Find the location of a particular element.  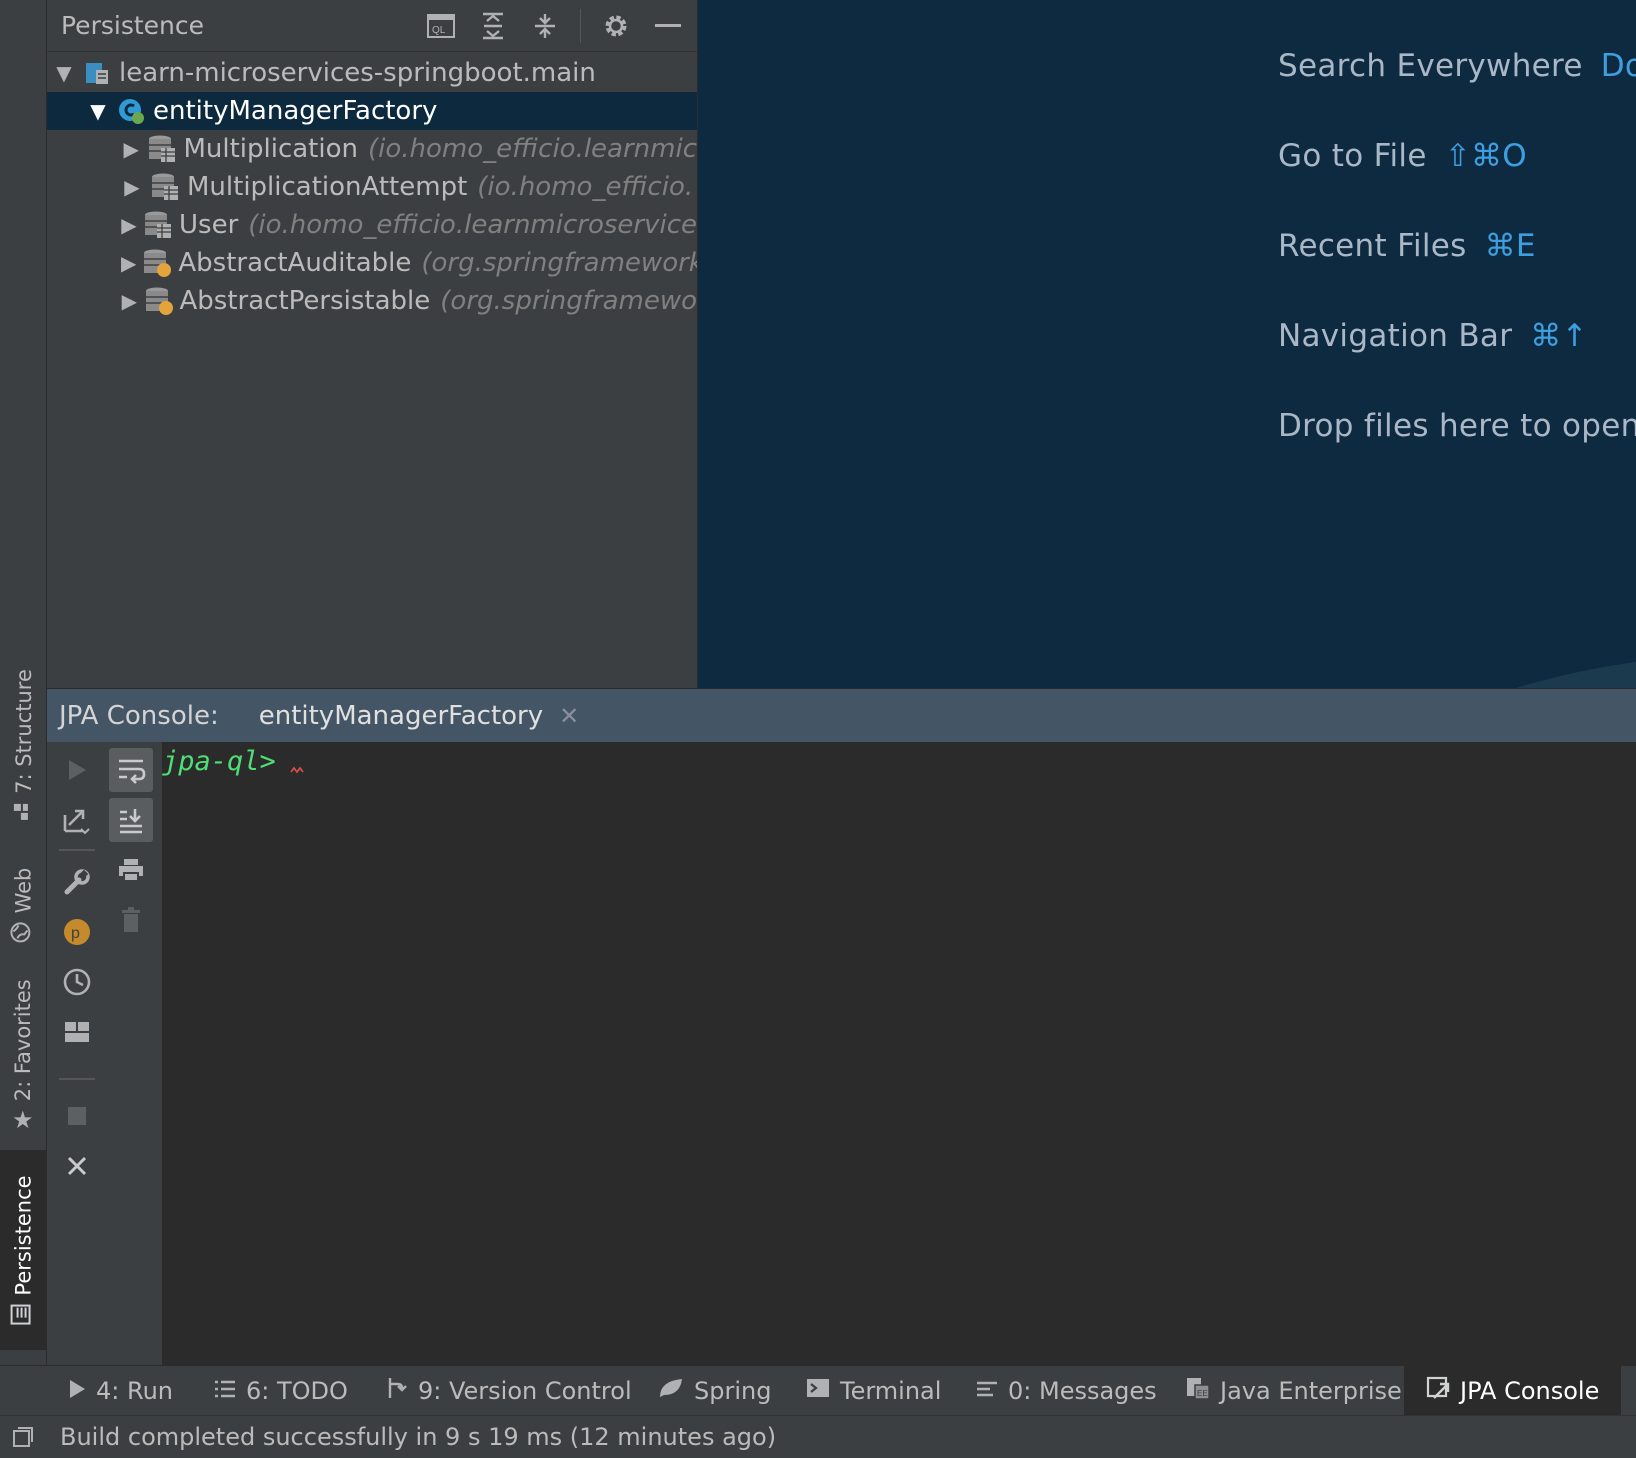

hint-shortcut: ⇧⌘O is located at coordinates (1485, 156).